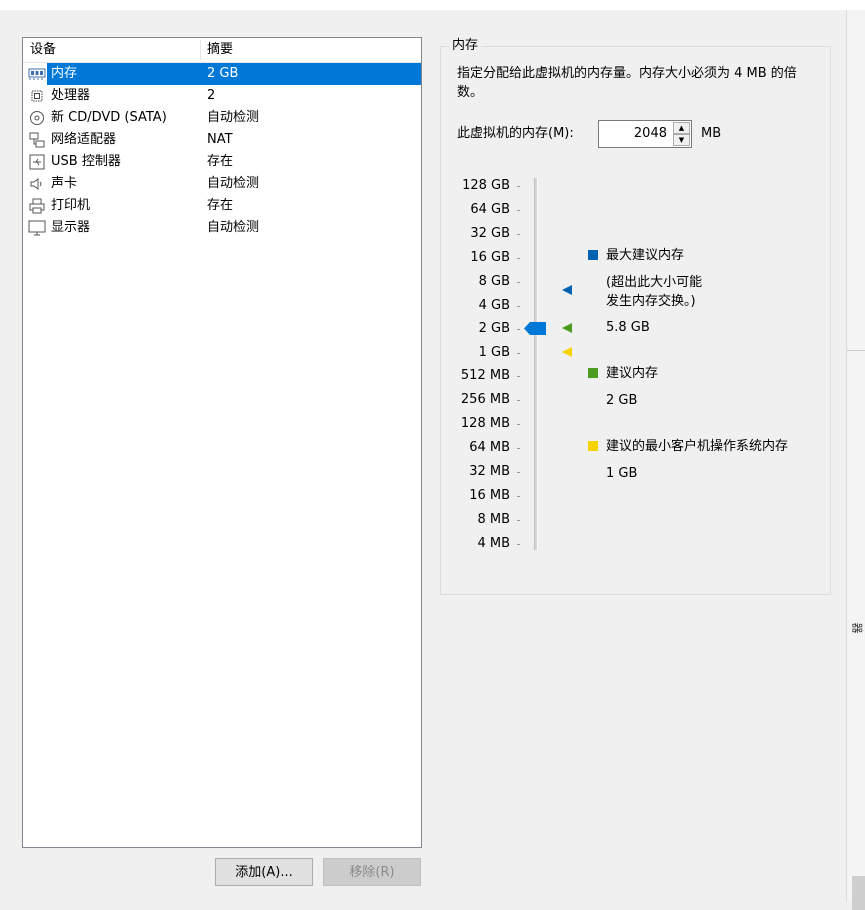  I want to click on max-recommended-note: (超出此大小可能, so click(654, 282).